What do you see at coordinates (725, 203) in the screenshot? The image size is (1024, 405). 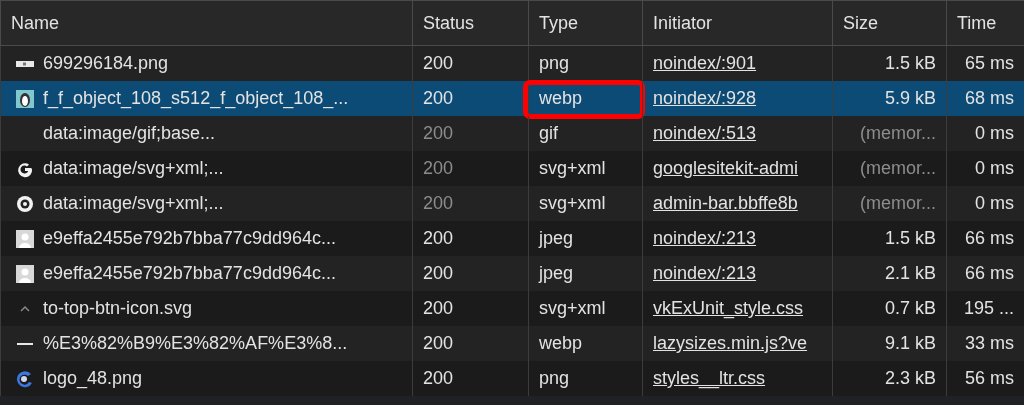 I see `initiator-link: admin-bar.bbffe8b` at bounding box center [725, 203].